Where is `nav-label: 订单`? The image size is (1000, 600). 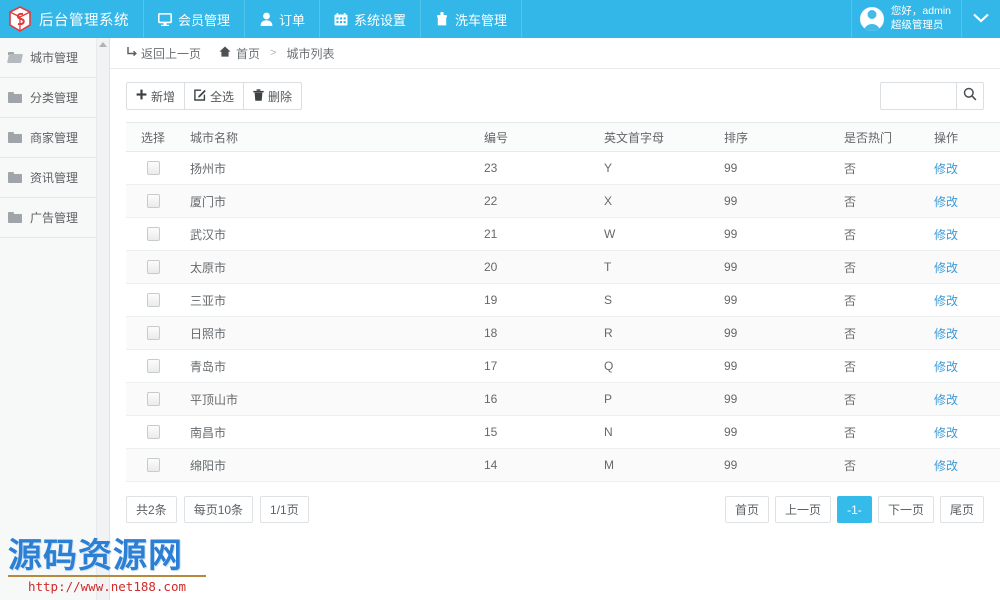
nav-label: 订单 is located at coordinates (292, 20).